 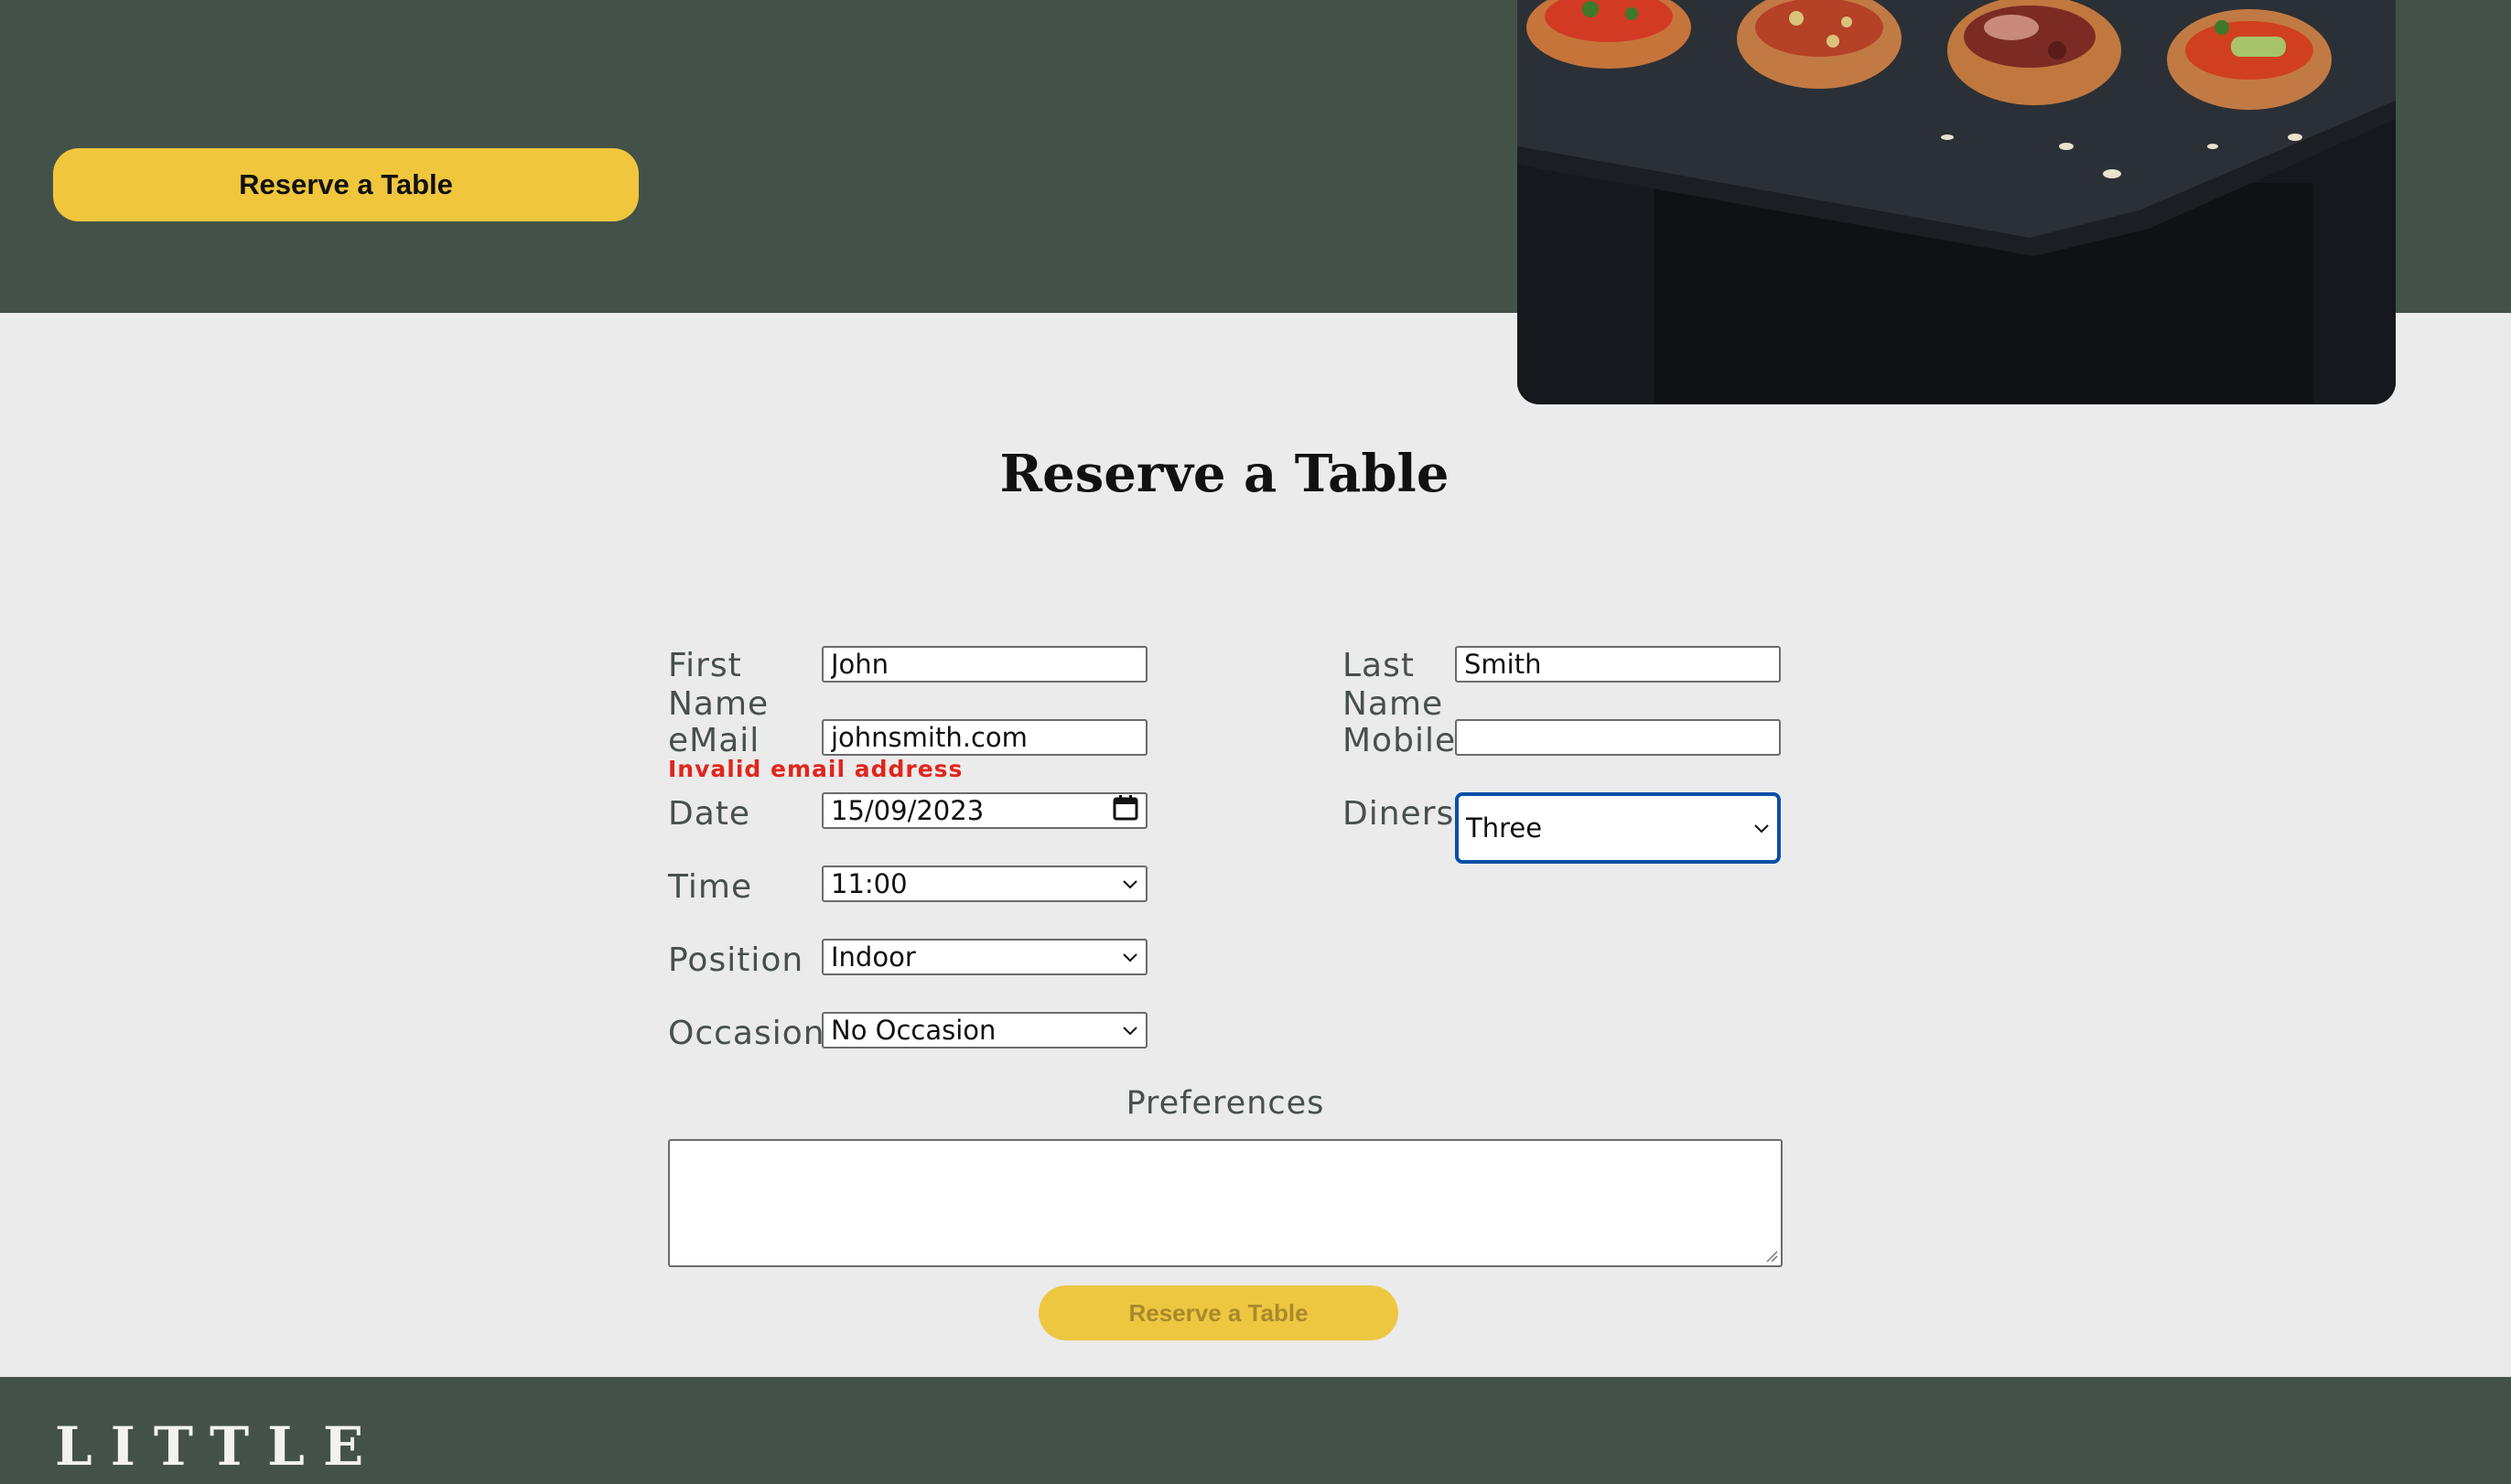 I want to click on diners-label: Diners, so click(x=1398, y=814).